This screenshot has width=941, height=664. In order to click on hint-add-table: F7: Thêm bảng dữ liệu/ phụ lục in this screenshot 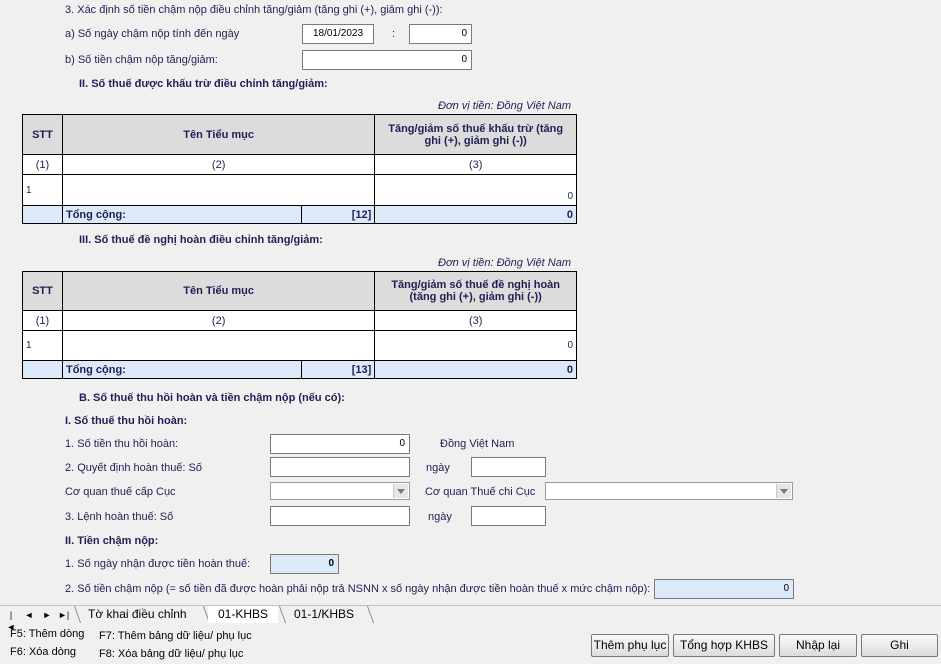, I will do `click(175, 636)`.